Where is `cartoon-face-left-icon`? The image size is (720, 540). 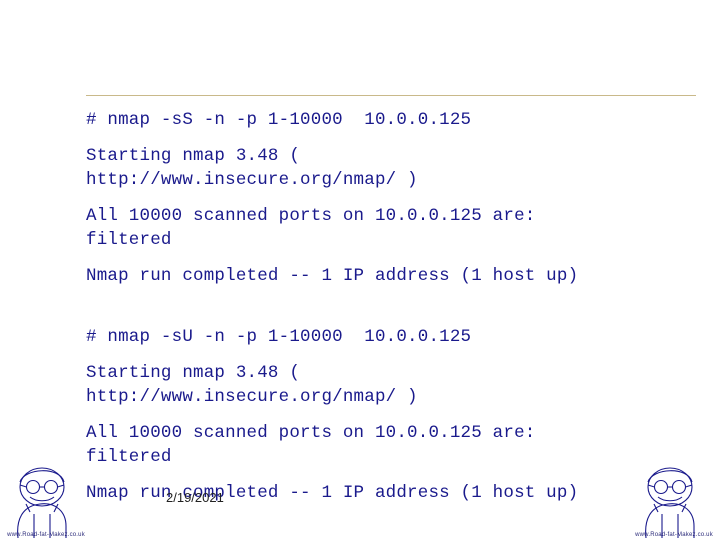
cartoon-face-left-icon is located at coordinates (46, 497).